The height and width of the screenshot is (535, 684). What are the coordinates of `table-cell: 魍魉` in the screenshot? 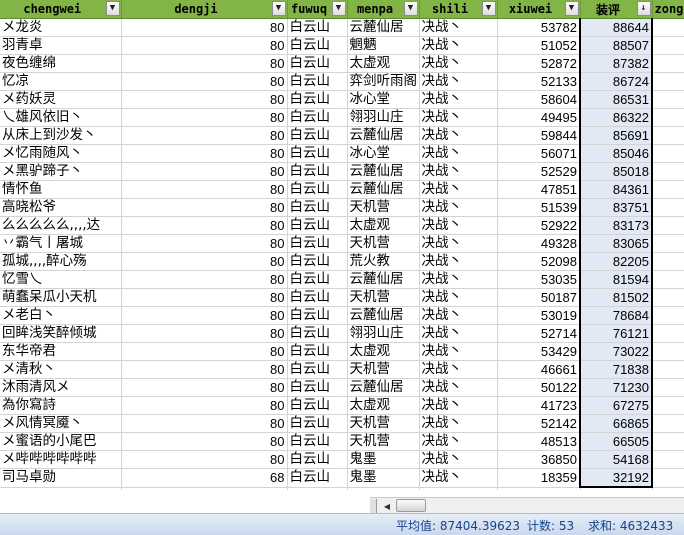 It's located at (383, 45).